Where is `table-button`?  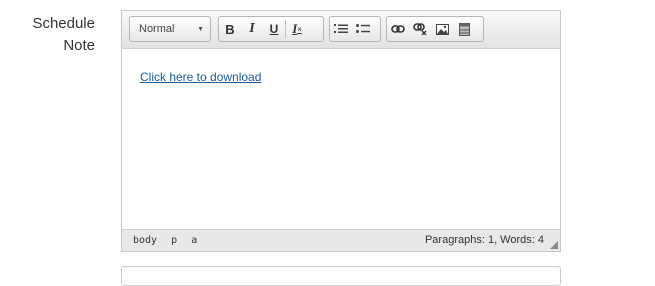
table-button is located at coordinates (464, 29).